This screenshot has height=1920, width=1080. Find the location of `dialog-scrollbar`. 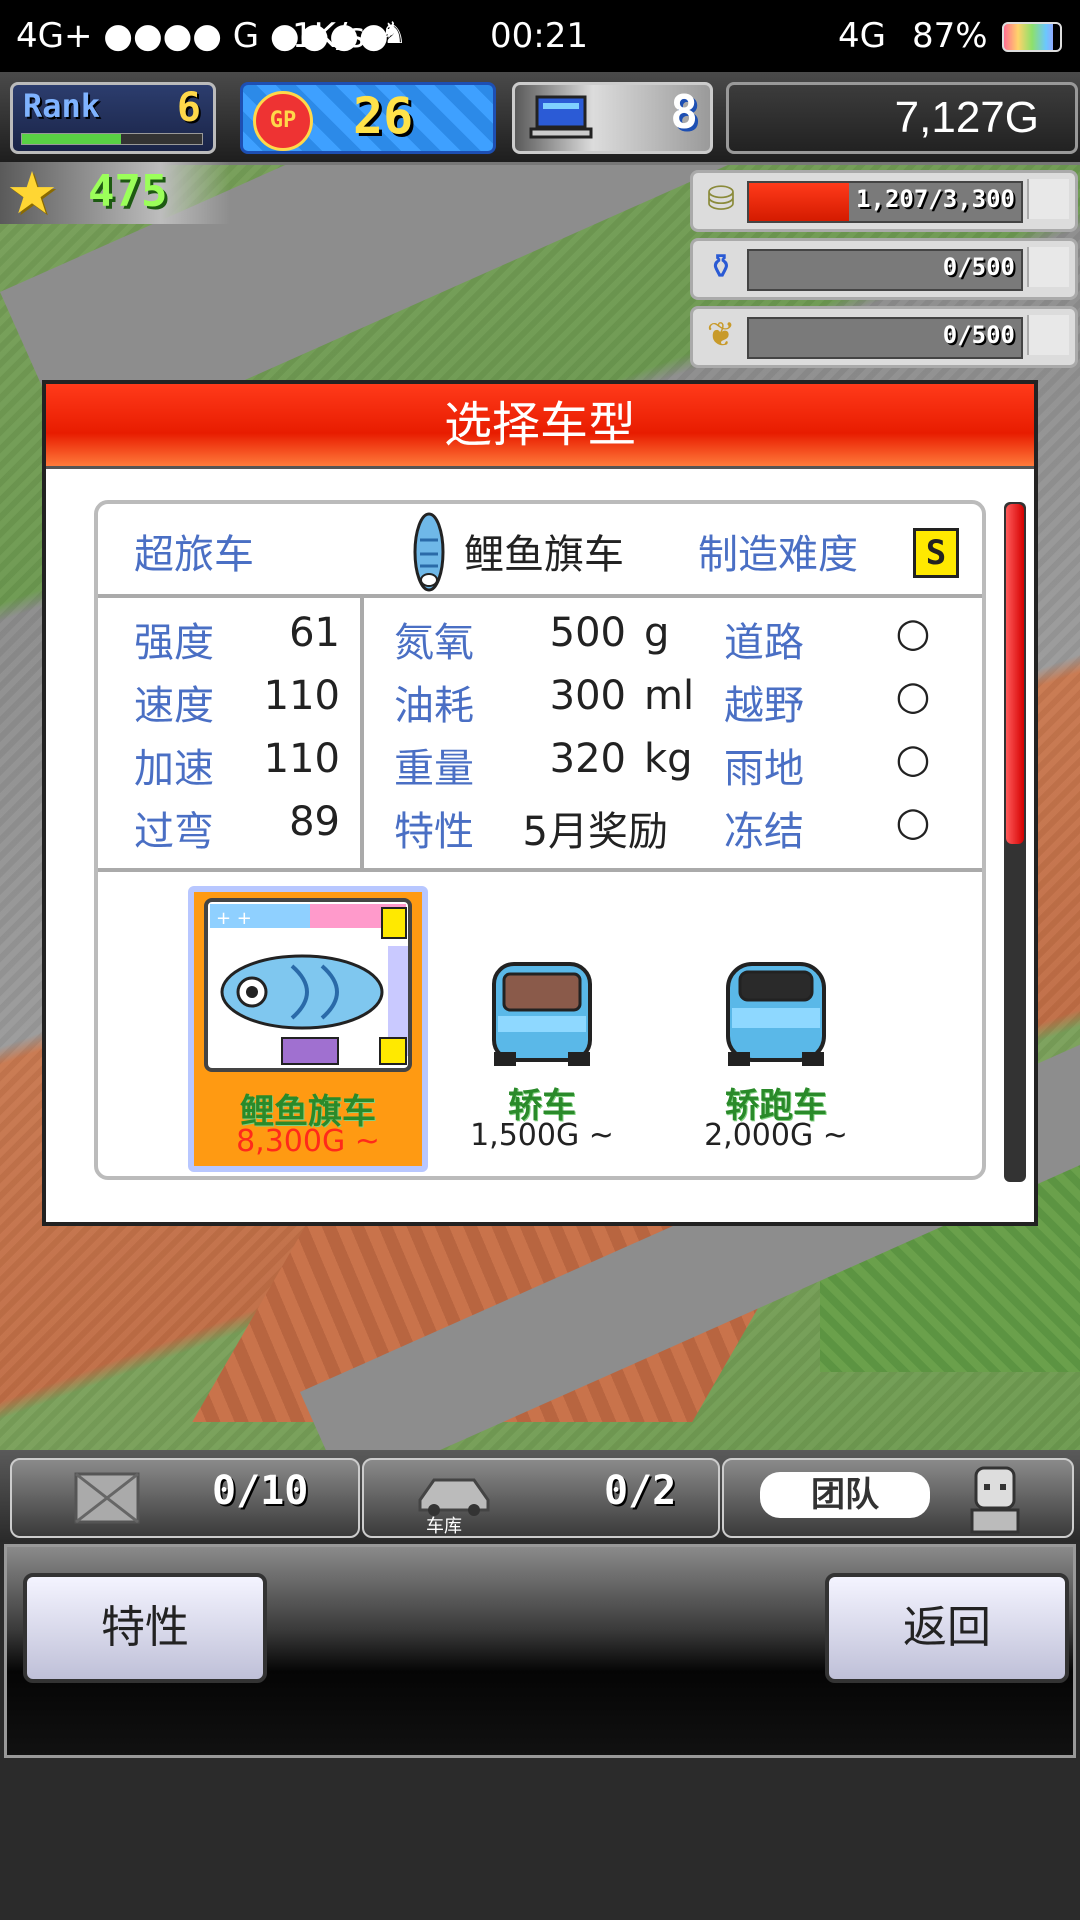

dialog-scrollbar is located at coordinates (1015, 842).